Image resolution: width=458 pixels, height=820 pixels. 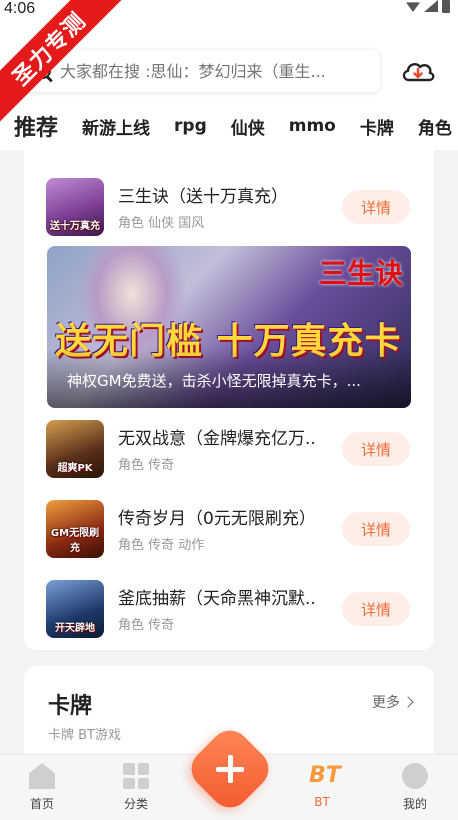 I want to click on nav-home-label: 首页, so click(x=41, y=804).